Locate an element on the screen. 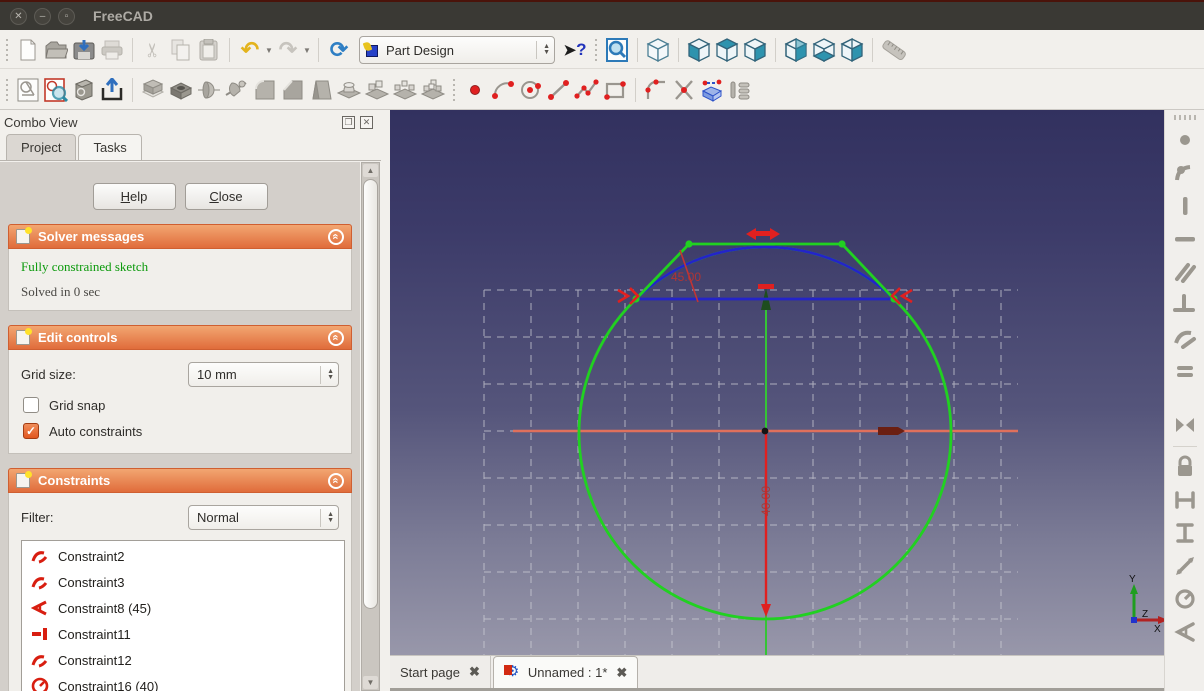 The height and width of the screenshot is (691, 1204). point-on-object-button is located at coordinates (1185, 173).